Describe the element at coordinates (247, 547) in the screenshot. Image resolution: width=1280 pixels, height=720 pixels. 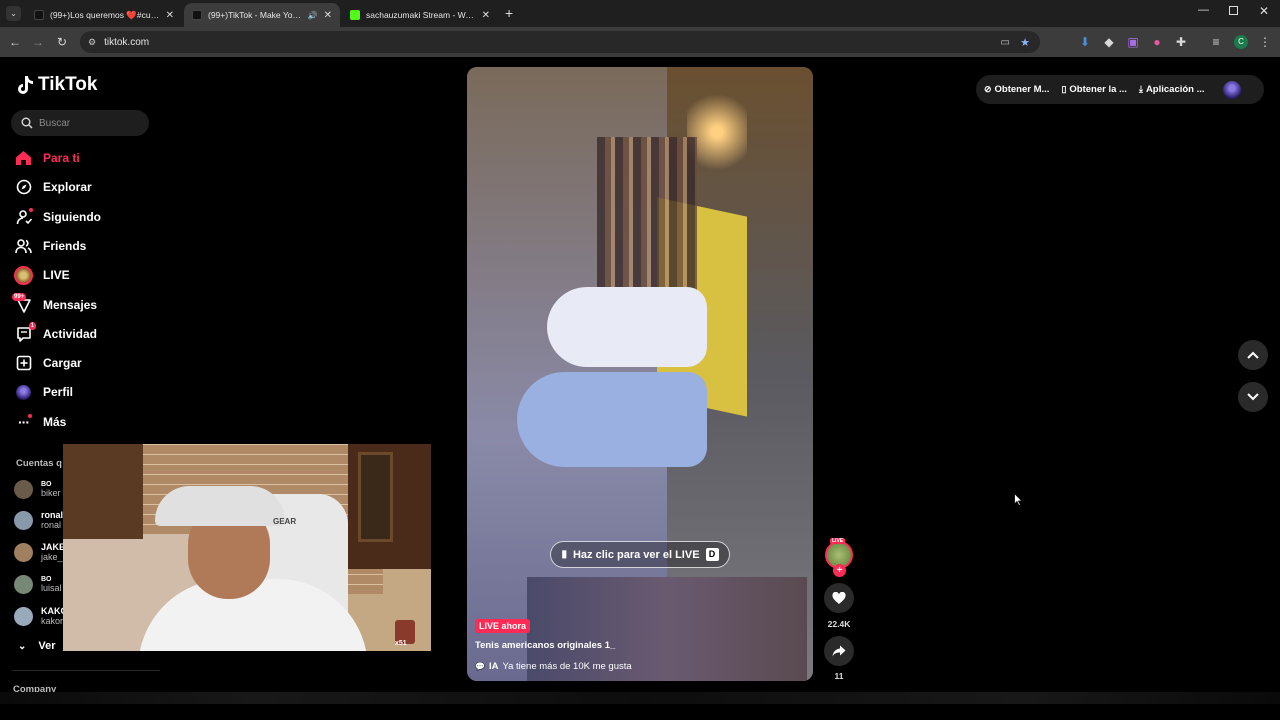
I see `webcam-overlay: GEAR x51` at that location.